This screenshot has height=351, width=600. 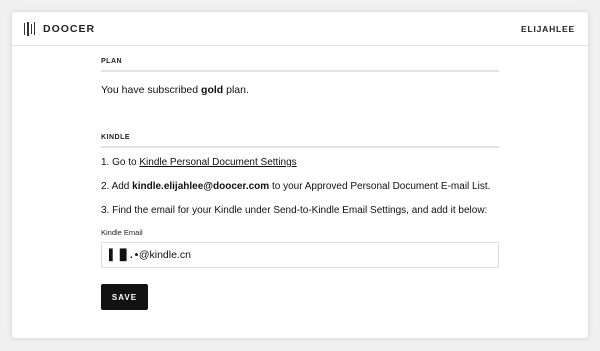 What do you see at coordinates (300, 141) in the screenshot?
I see `kindle-section-title: KINDLE` at bounding box center [300, 141].